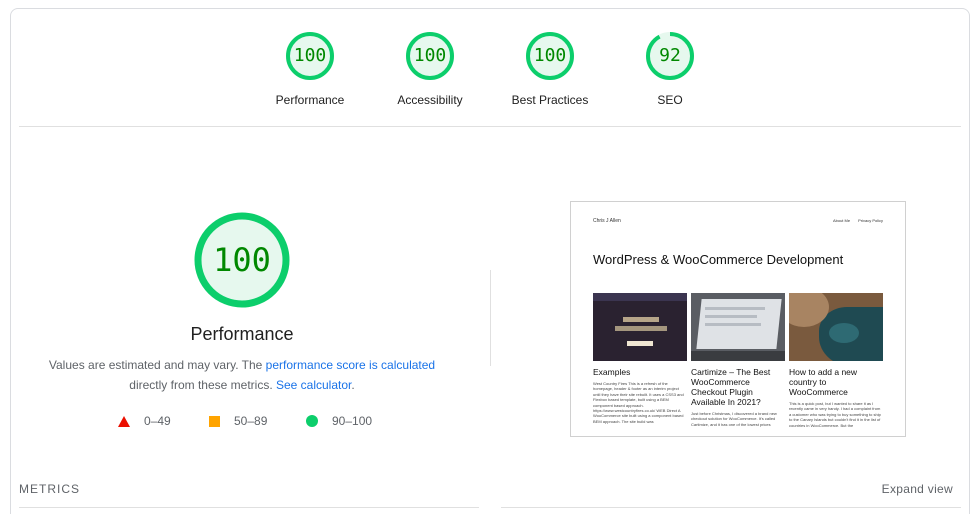 The width and height of the screenshot is (978, 514). I want to click on main-score: 100, so click(242, 260).